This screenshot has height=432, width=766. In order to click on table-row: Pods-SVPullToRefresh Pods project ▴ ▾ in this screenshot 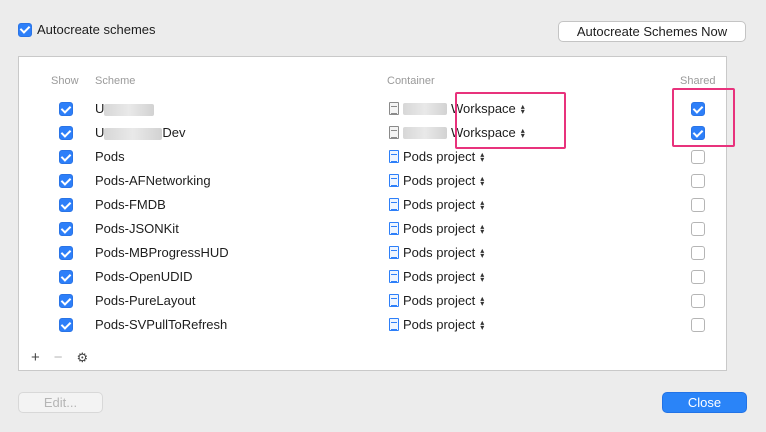, I will do `click(372, 325)`.